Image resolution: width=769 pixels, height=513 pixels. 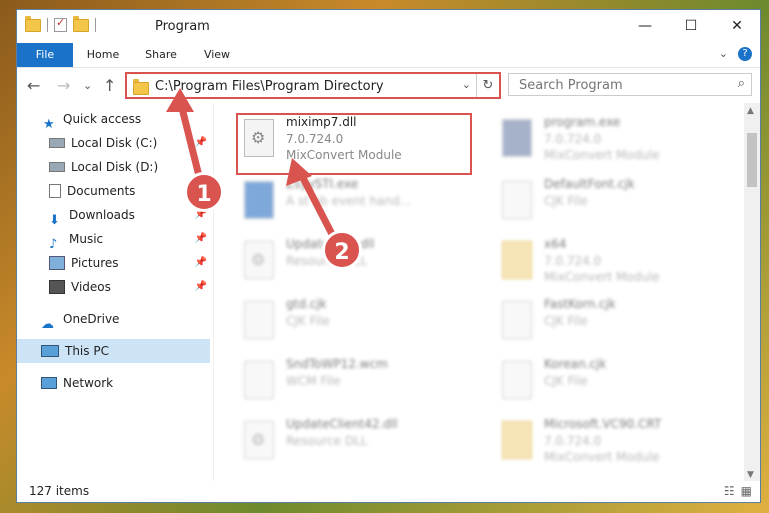 I want to click on chevron-down-icon: ⌄, so click(x=466, y=84).